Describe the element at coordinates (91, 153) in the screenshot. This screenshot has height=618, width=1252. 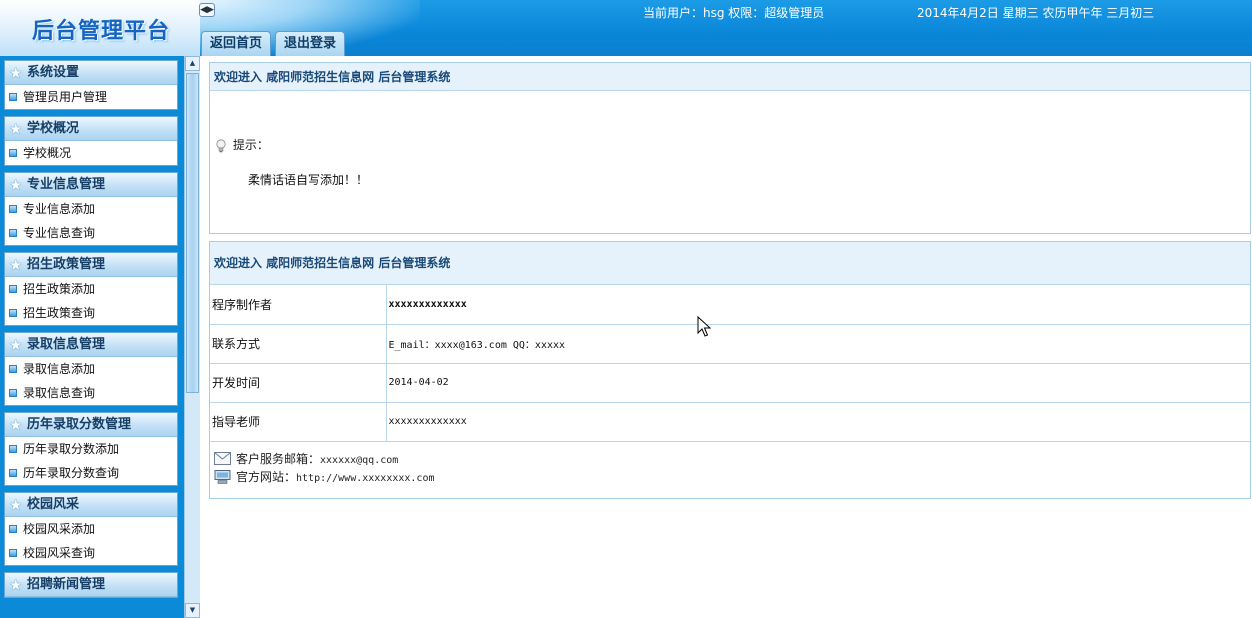
I see `sidebar-item-school-overview: 学校概况` at that location.